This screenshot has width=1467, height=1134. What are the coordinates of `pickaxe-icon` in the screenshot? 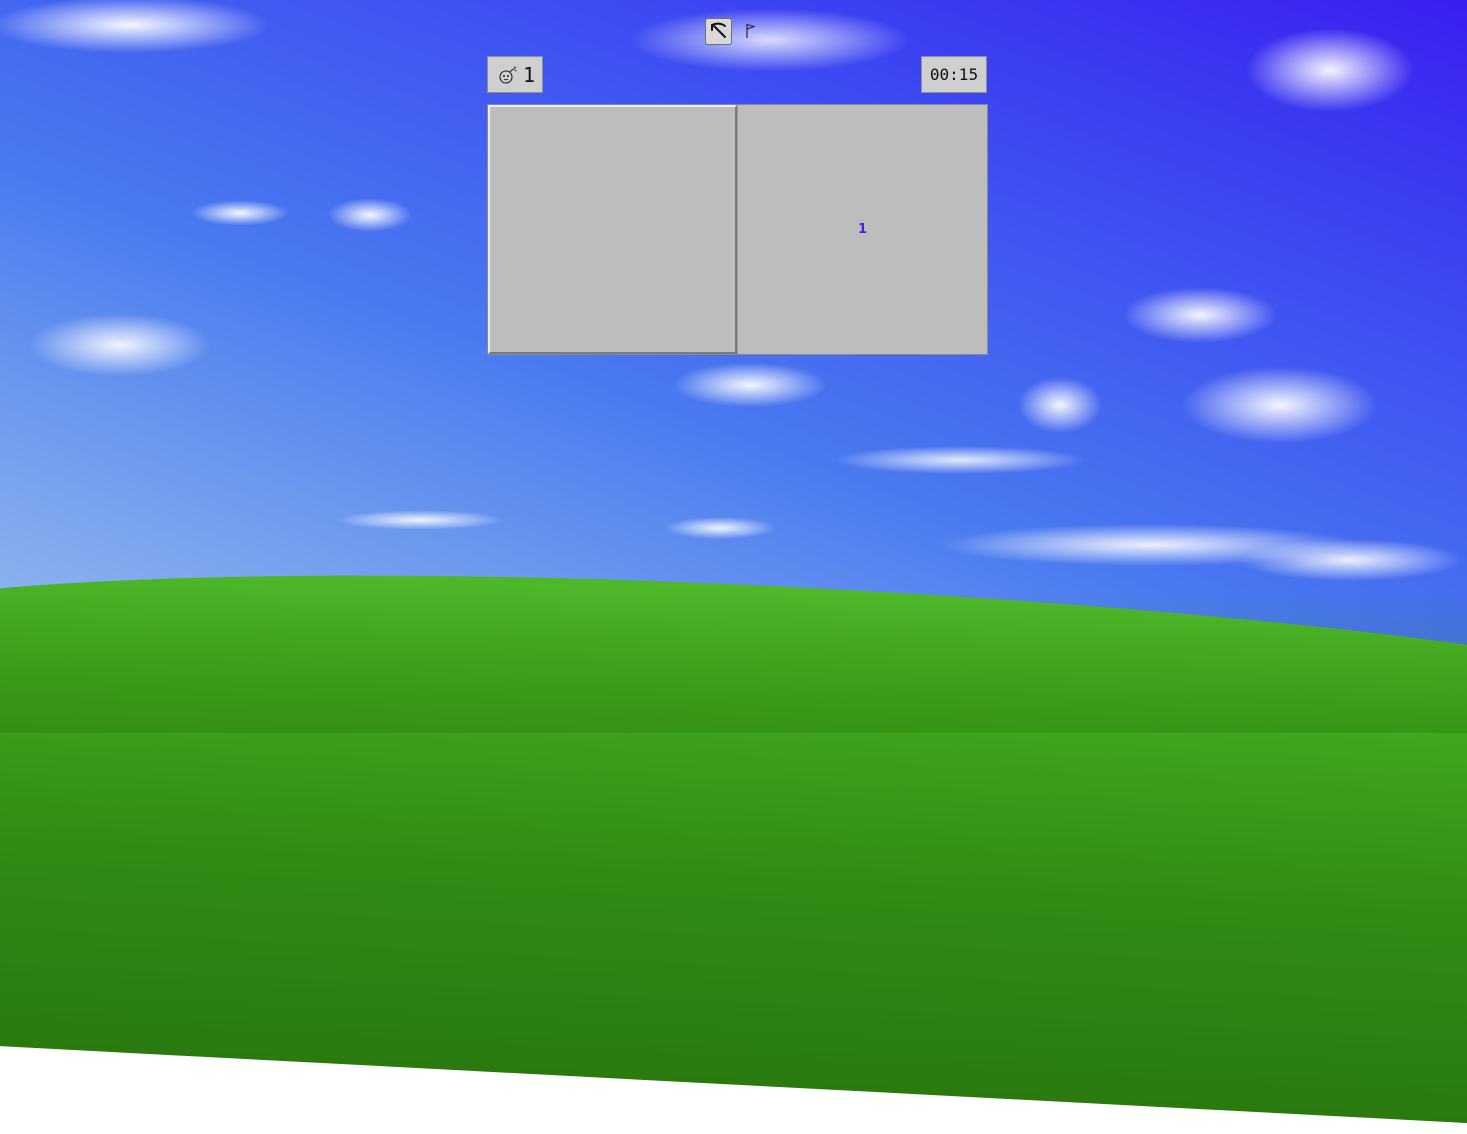 It's located at (718, 30).